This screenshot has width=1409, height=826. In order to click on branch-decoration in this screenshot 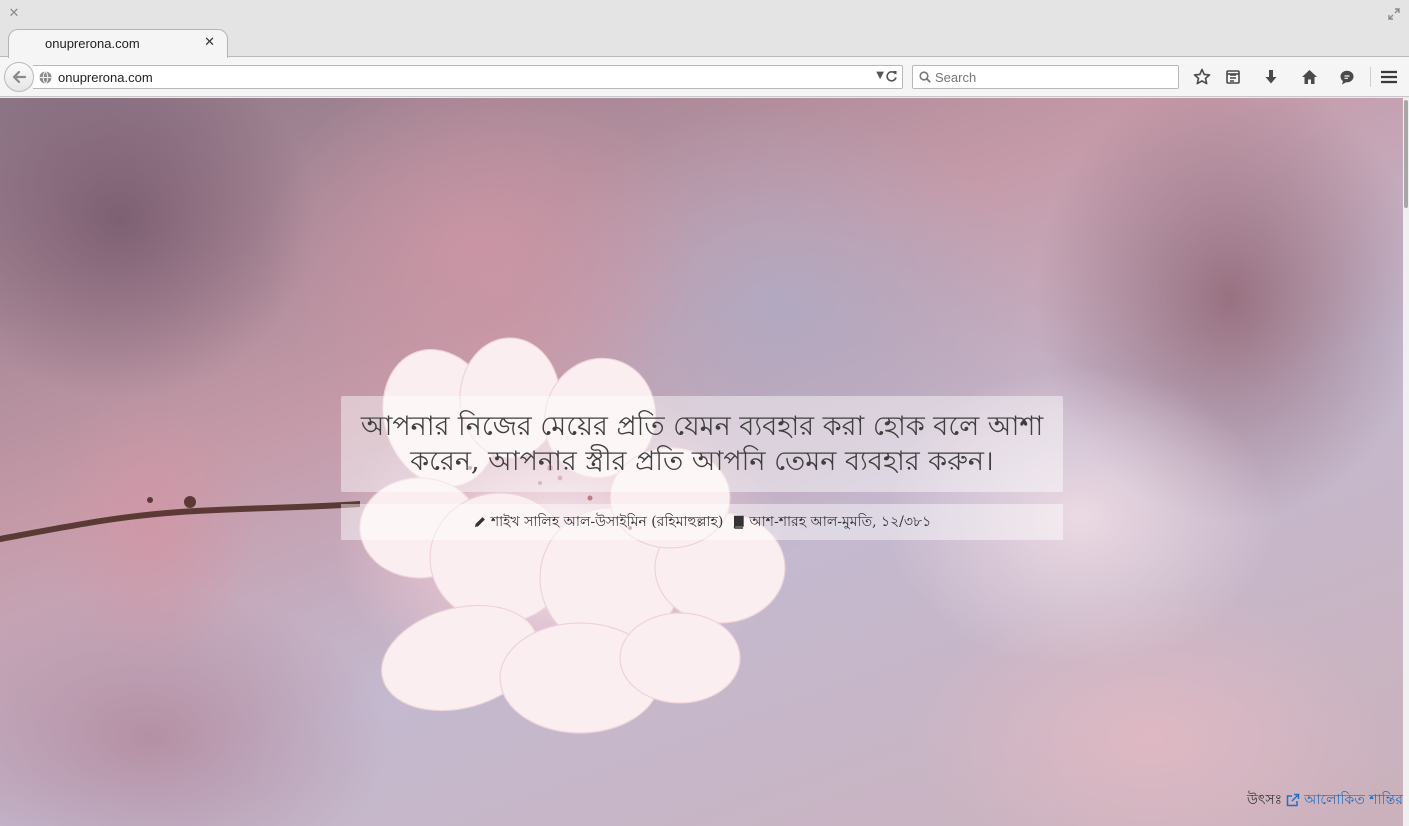, I will do `click(180, 519)`.